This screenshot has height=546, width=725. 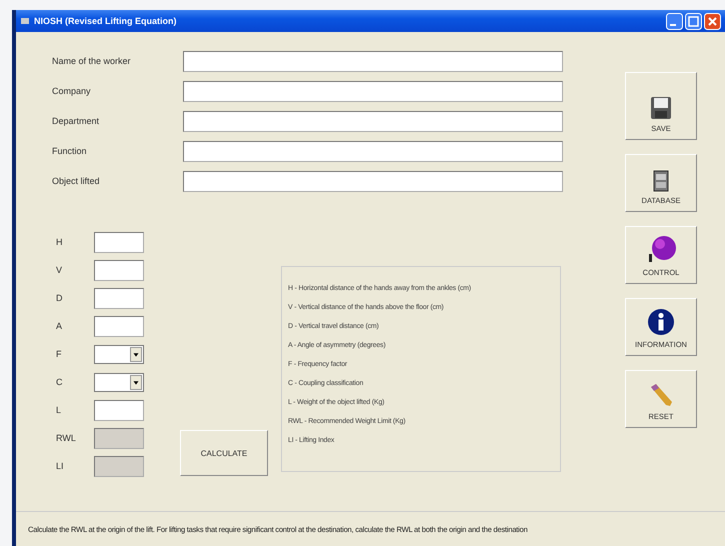 What do you see at coordinates (674, 21) in the screenshot?
I see `minimize-icon` at bounding box center [674, 21].